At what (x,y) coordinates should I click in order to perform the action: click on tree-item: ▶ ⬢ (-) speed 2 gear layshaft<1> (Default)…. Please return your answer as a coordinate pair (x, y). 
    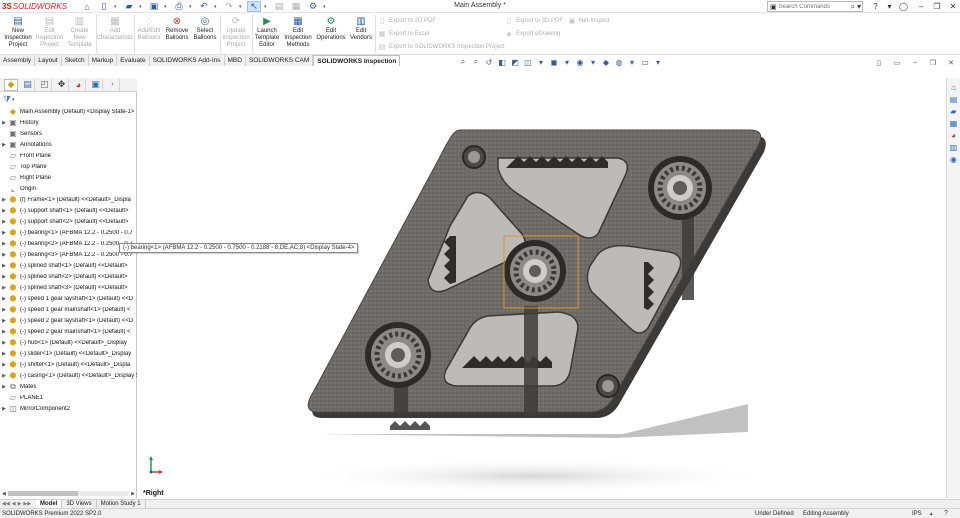
    Looking at the image, I should click on (68, 320).